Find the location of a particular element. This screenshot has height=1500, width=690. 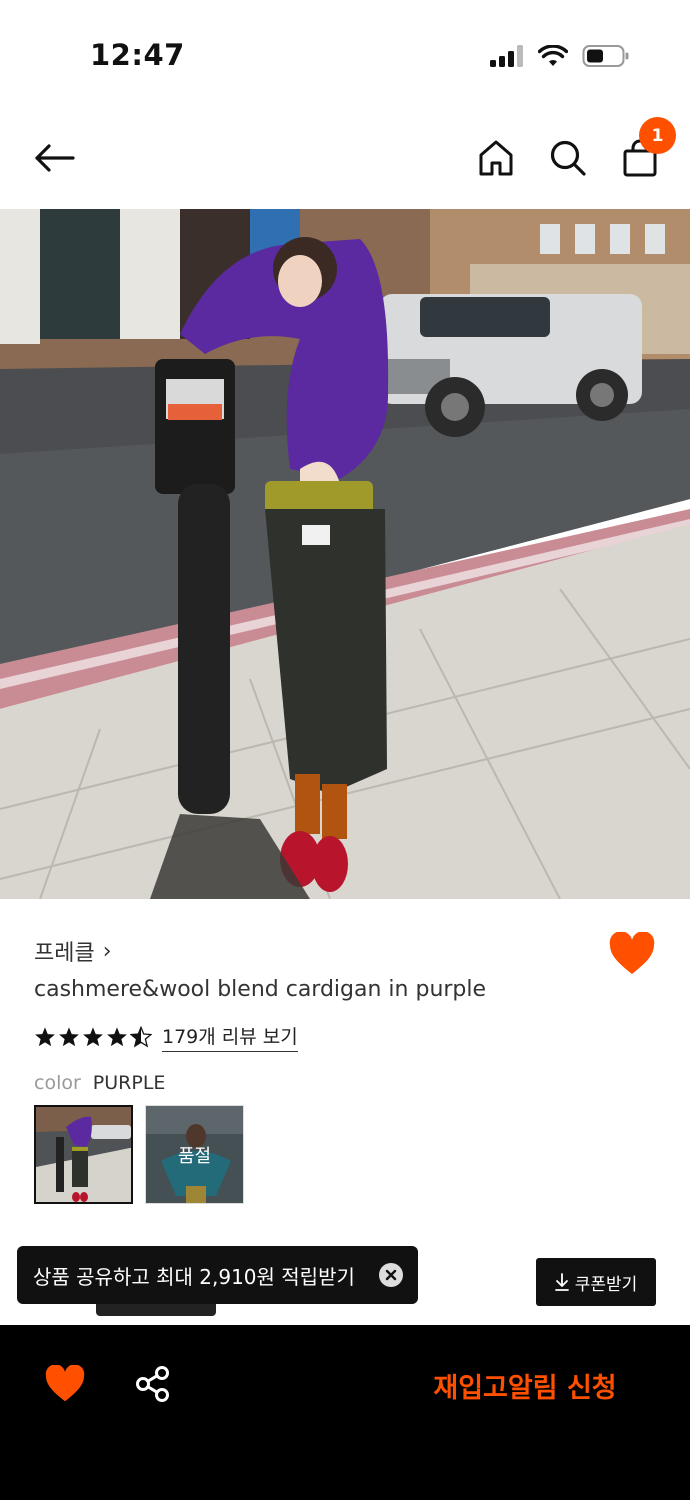

close-icon is located at coordinates (391, 1275).